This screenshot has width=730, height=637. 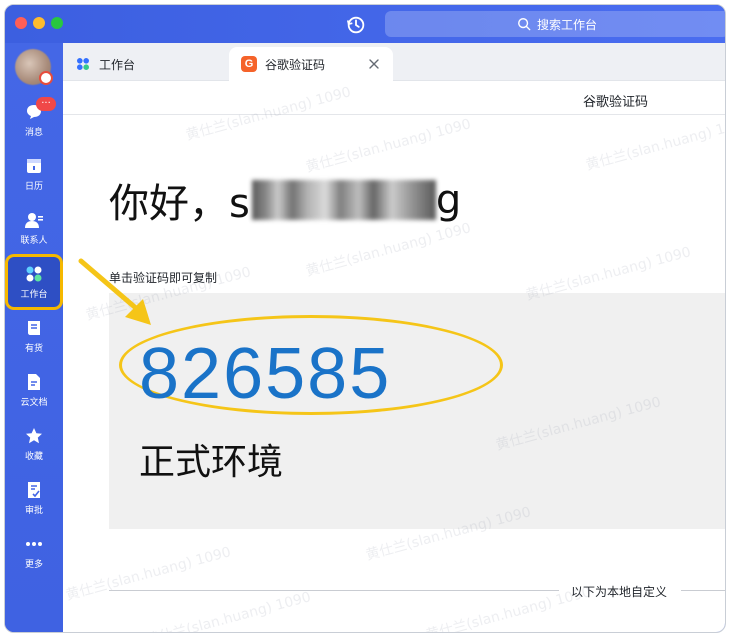 What do you see at coordinates (566, 24) in the screenshot?
I see `search-placeholder: 搜索工作台` at bounding box center [566, 24].